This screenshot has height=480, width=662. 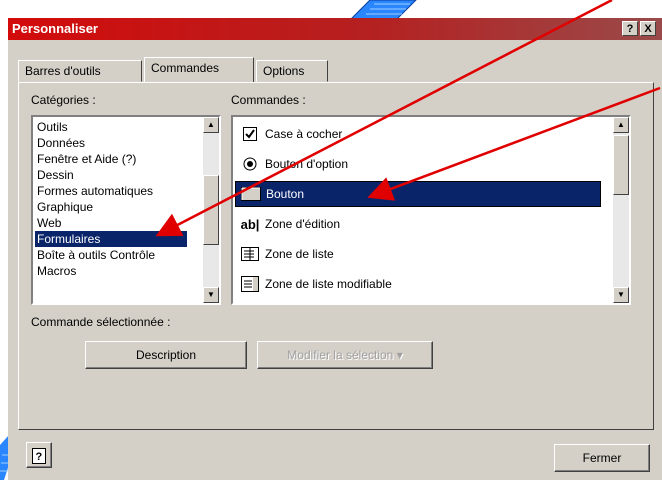 I want to click on annotation-arrow-to-bouton, so click(x=514, y=143).